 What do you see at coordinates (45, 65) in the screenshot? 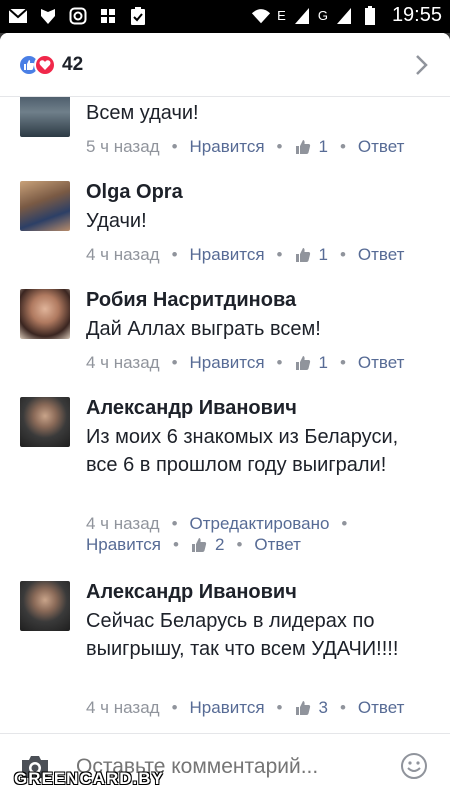
I see `love-reaction-icon` at bounding box center [45, 65].